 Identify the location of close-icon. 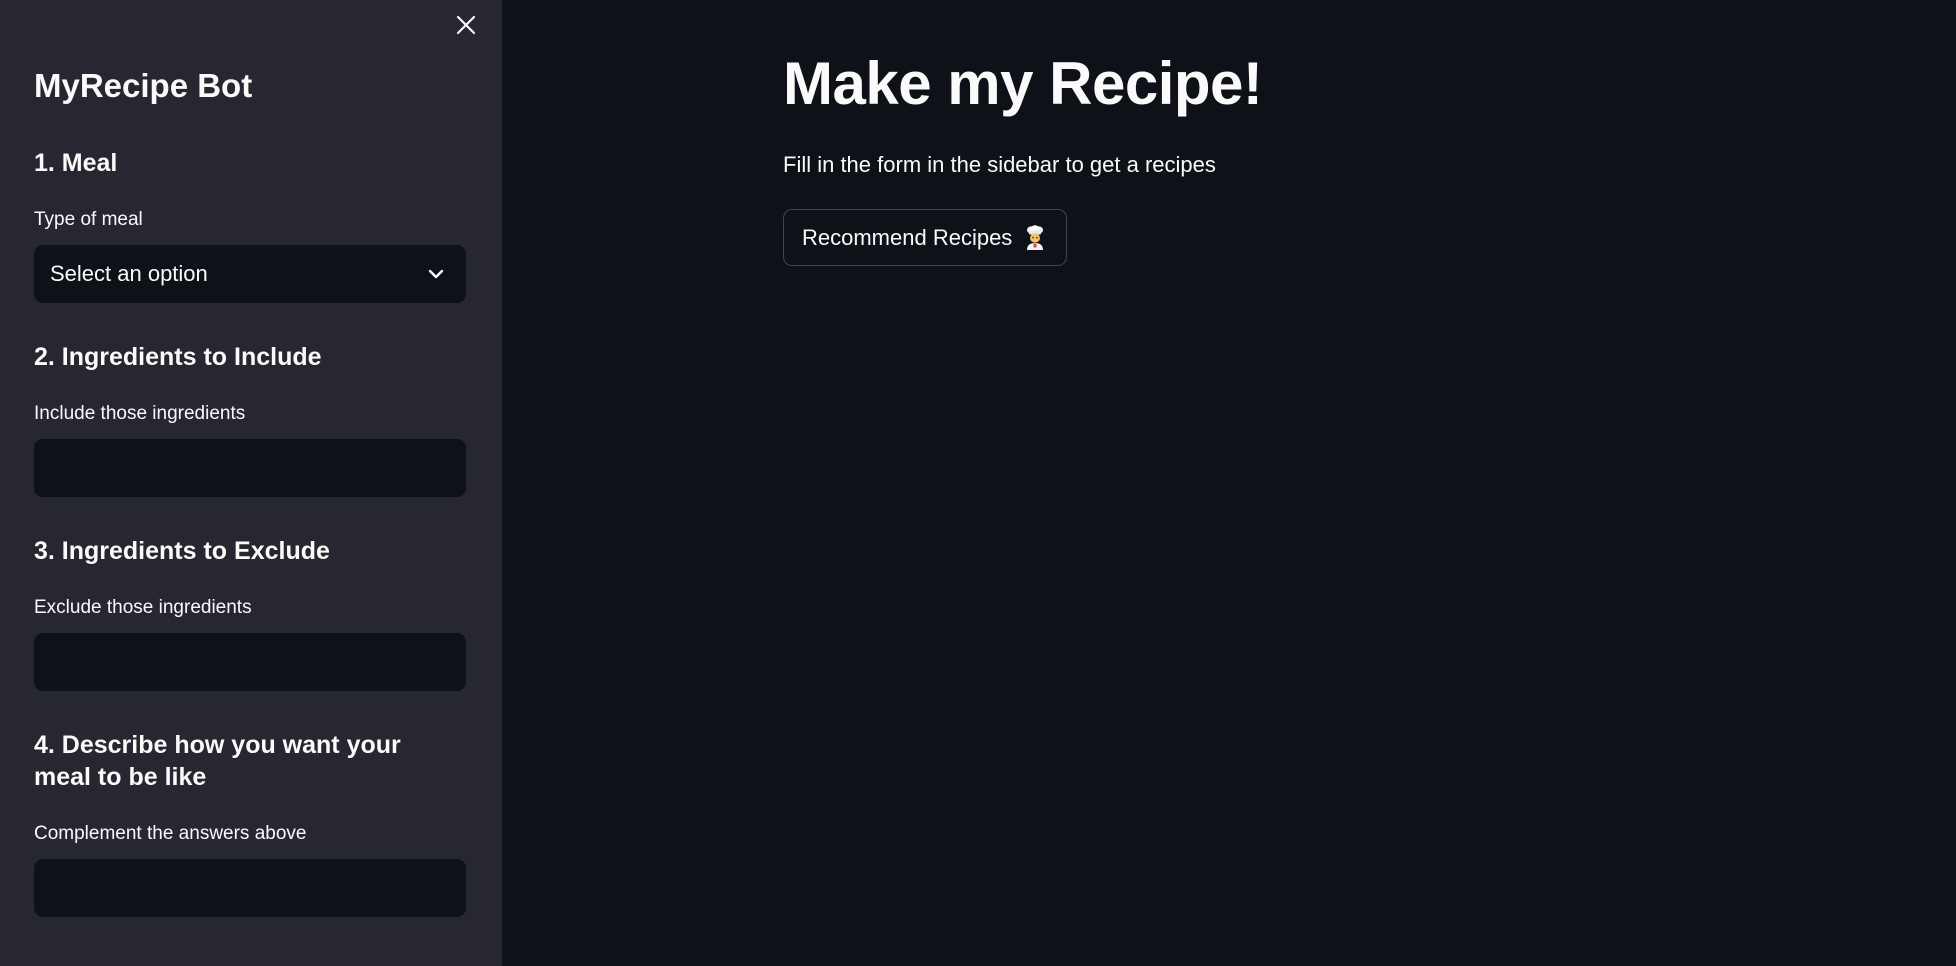
(466, 25).